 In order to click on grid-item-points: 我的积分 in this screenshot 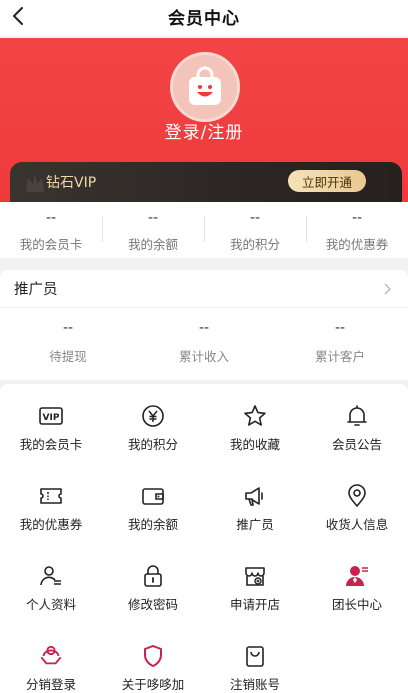, I will do `click(153, 439)`.